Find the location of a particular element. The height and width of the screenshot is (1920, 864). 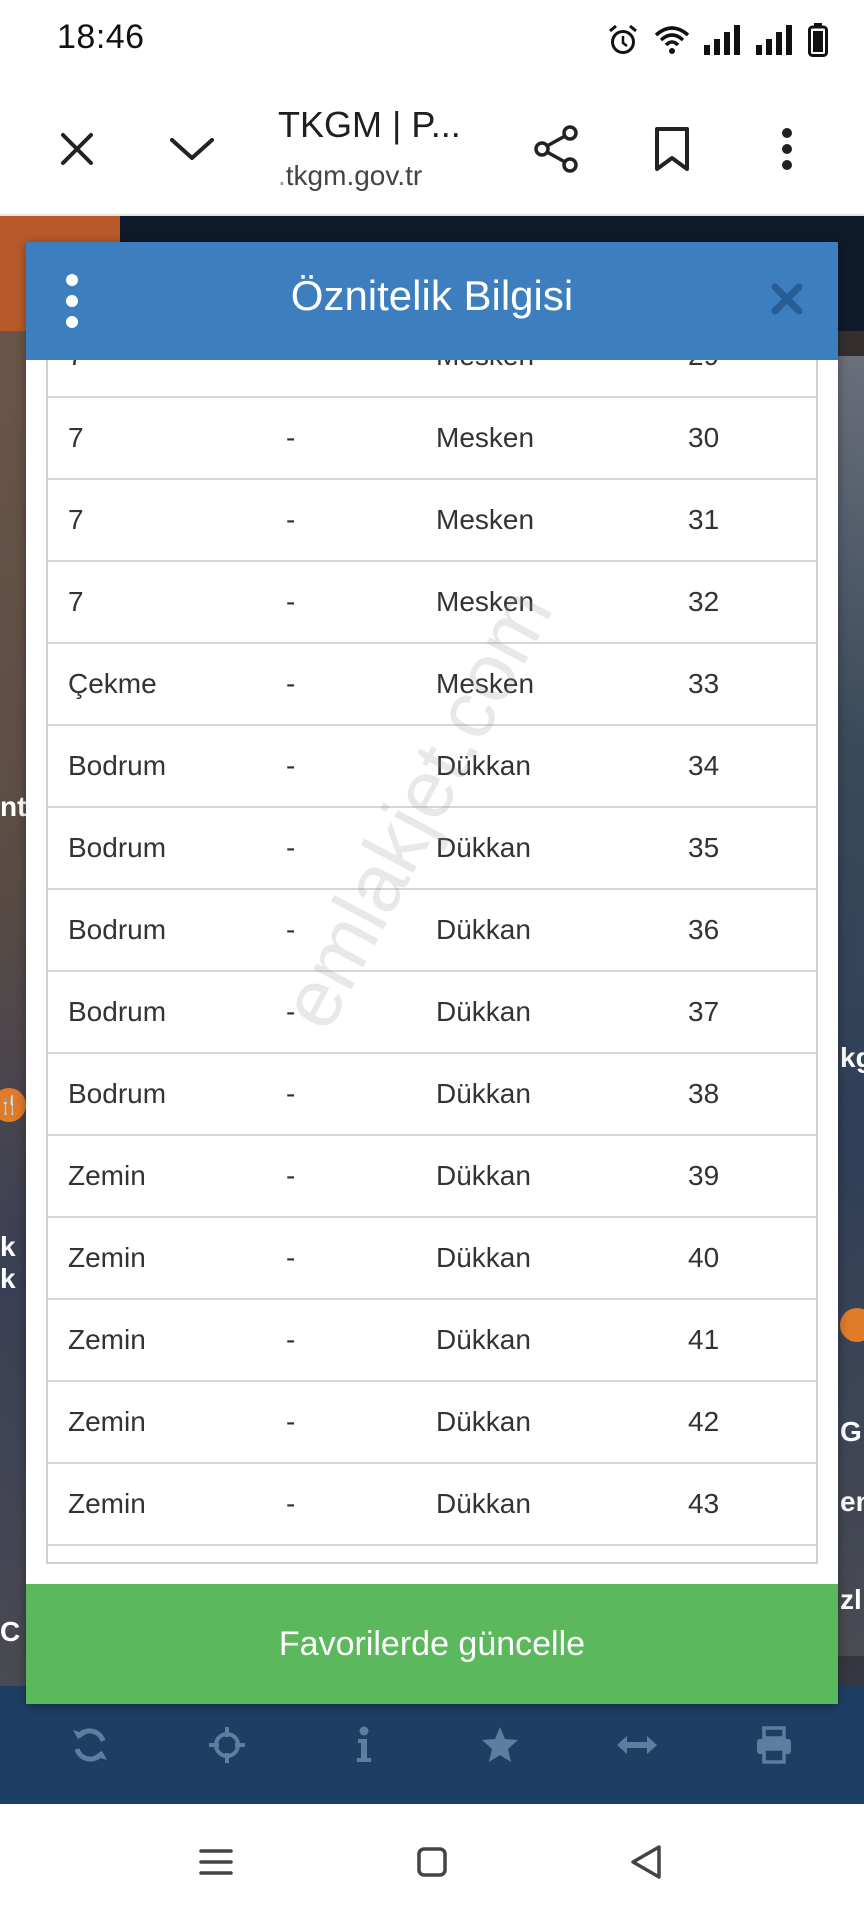

home-icon is located at coordinates (432, 1862).